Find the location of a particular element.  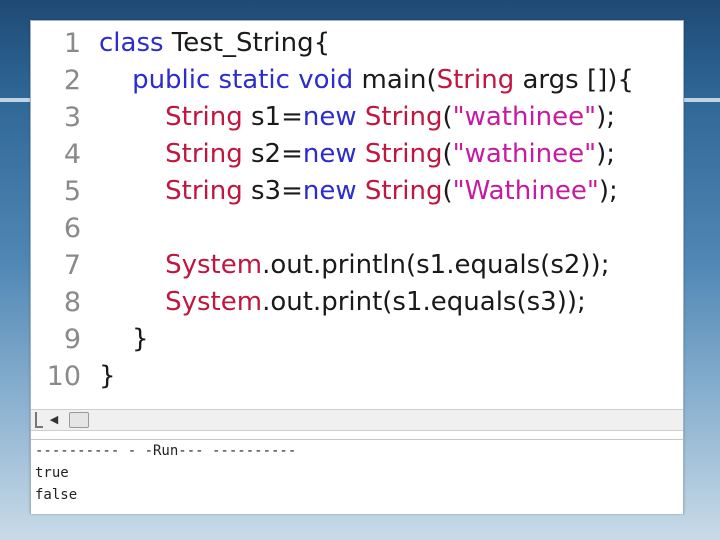

line-number: 6 is located at coordinates (72, 228).